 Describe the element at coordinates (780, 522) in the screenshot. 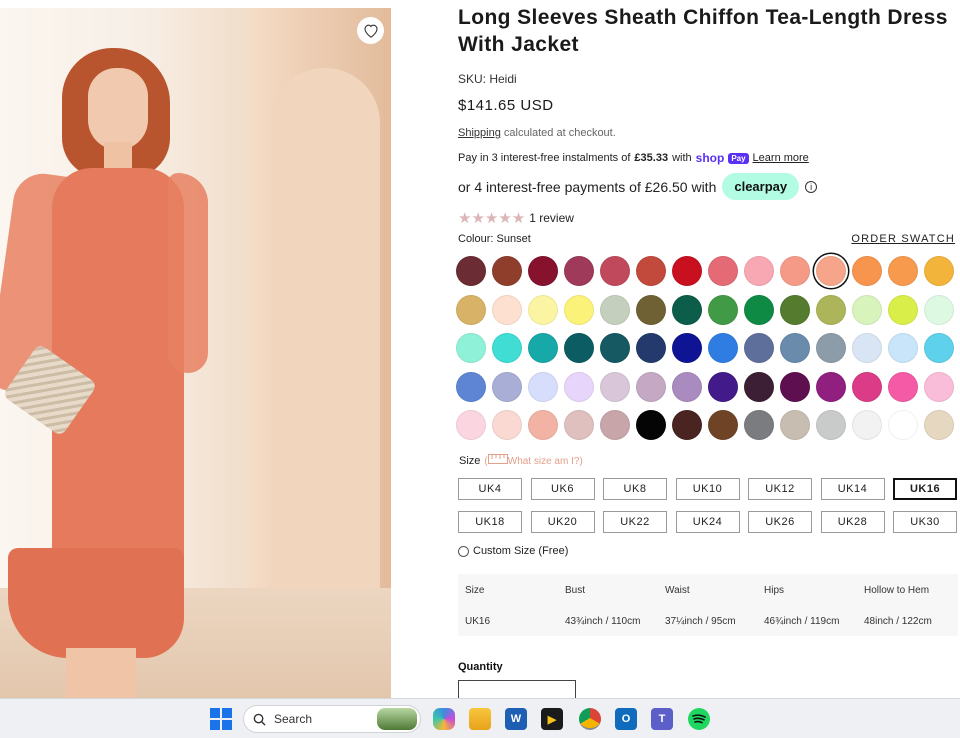

I see `size-option-button: UK26` at that location.